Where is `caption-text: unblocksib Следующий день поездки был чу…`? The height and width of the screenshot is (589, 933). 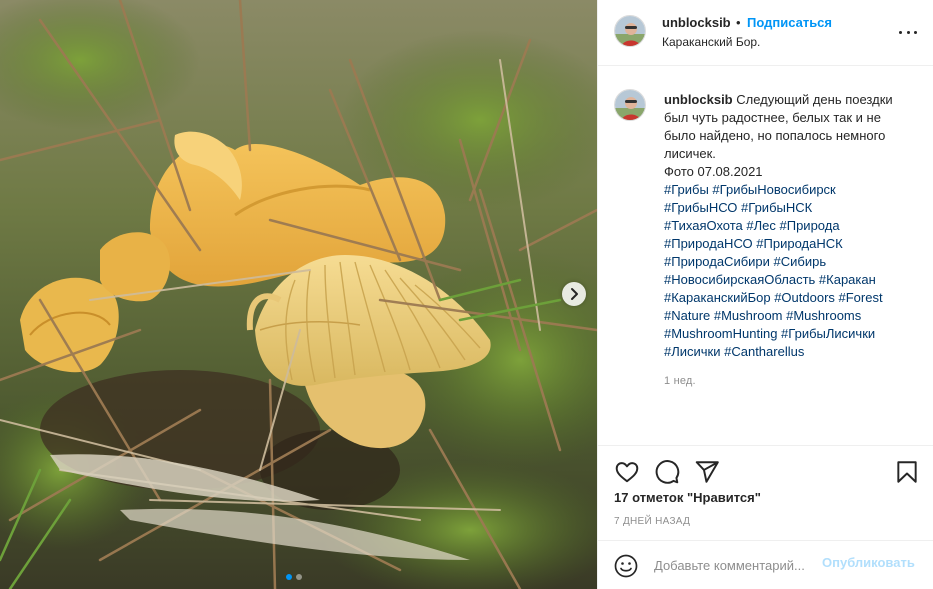 caption-text: unblocksib Следующий день поездки был чу… is located at coordinates (790, 226).